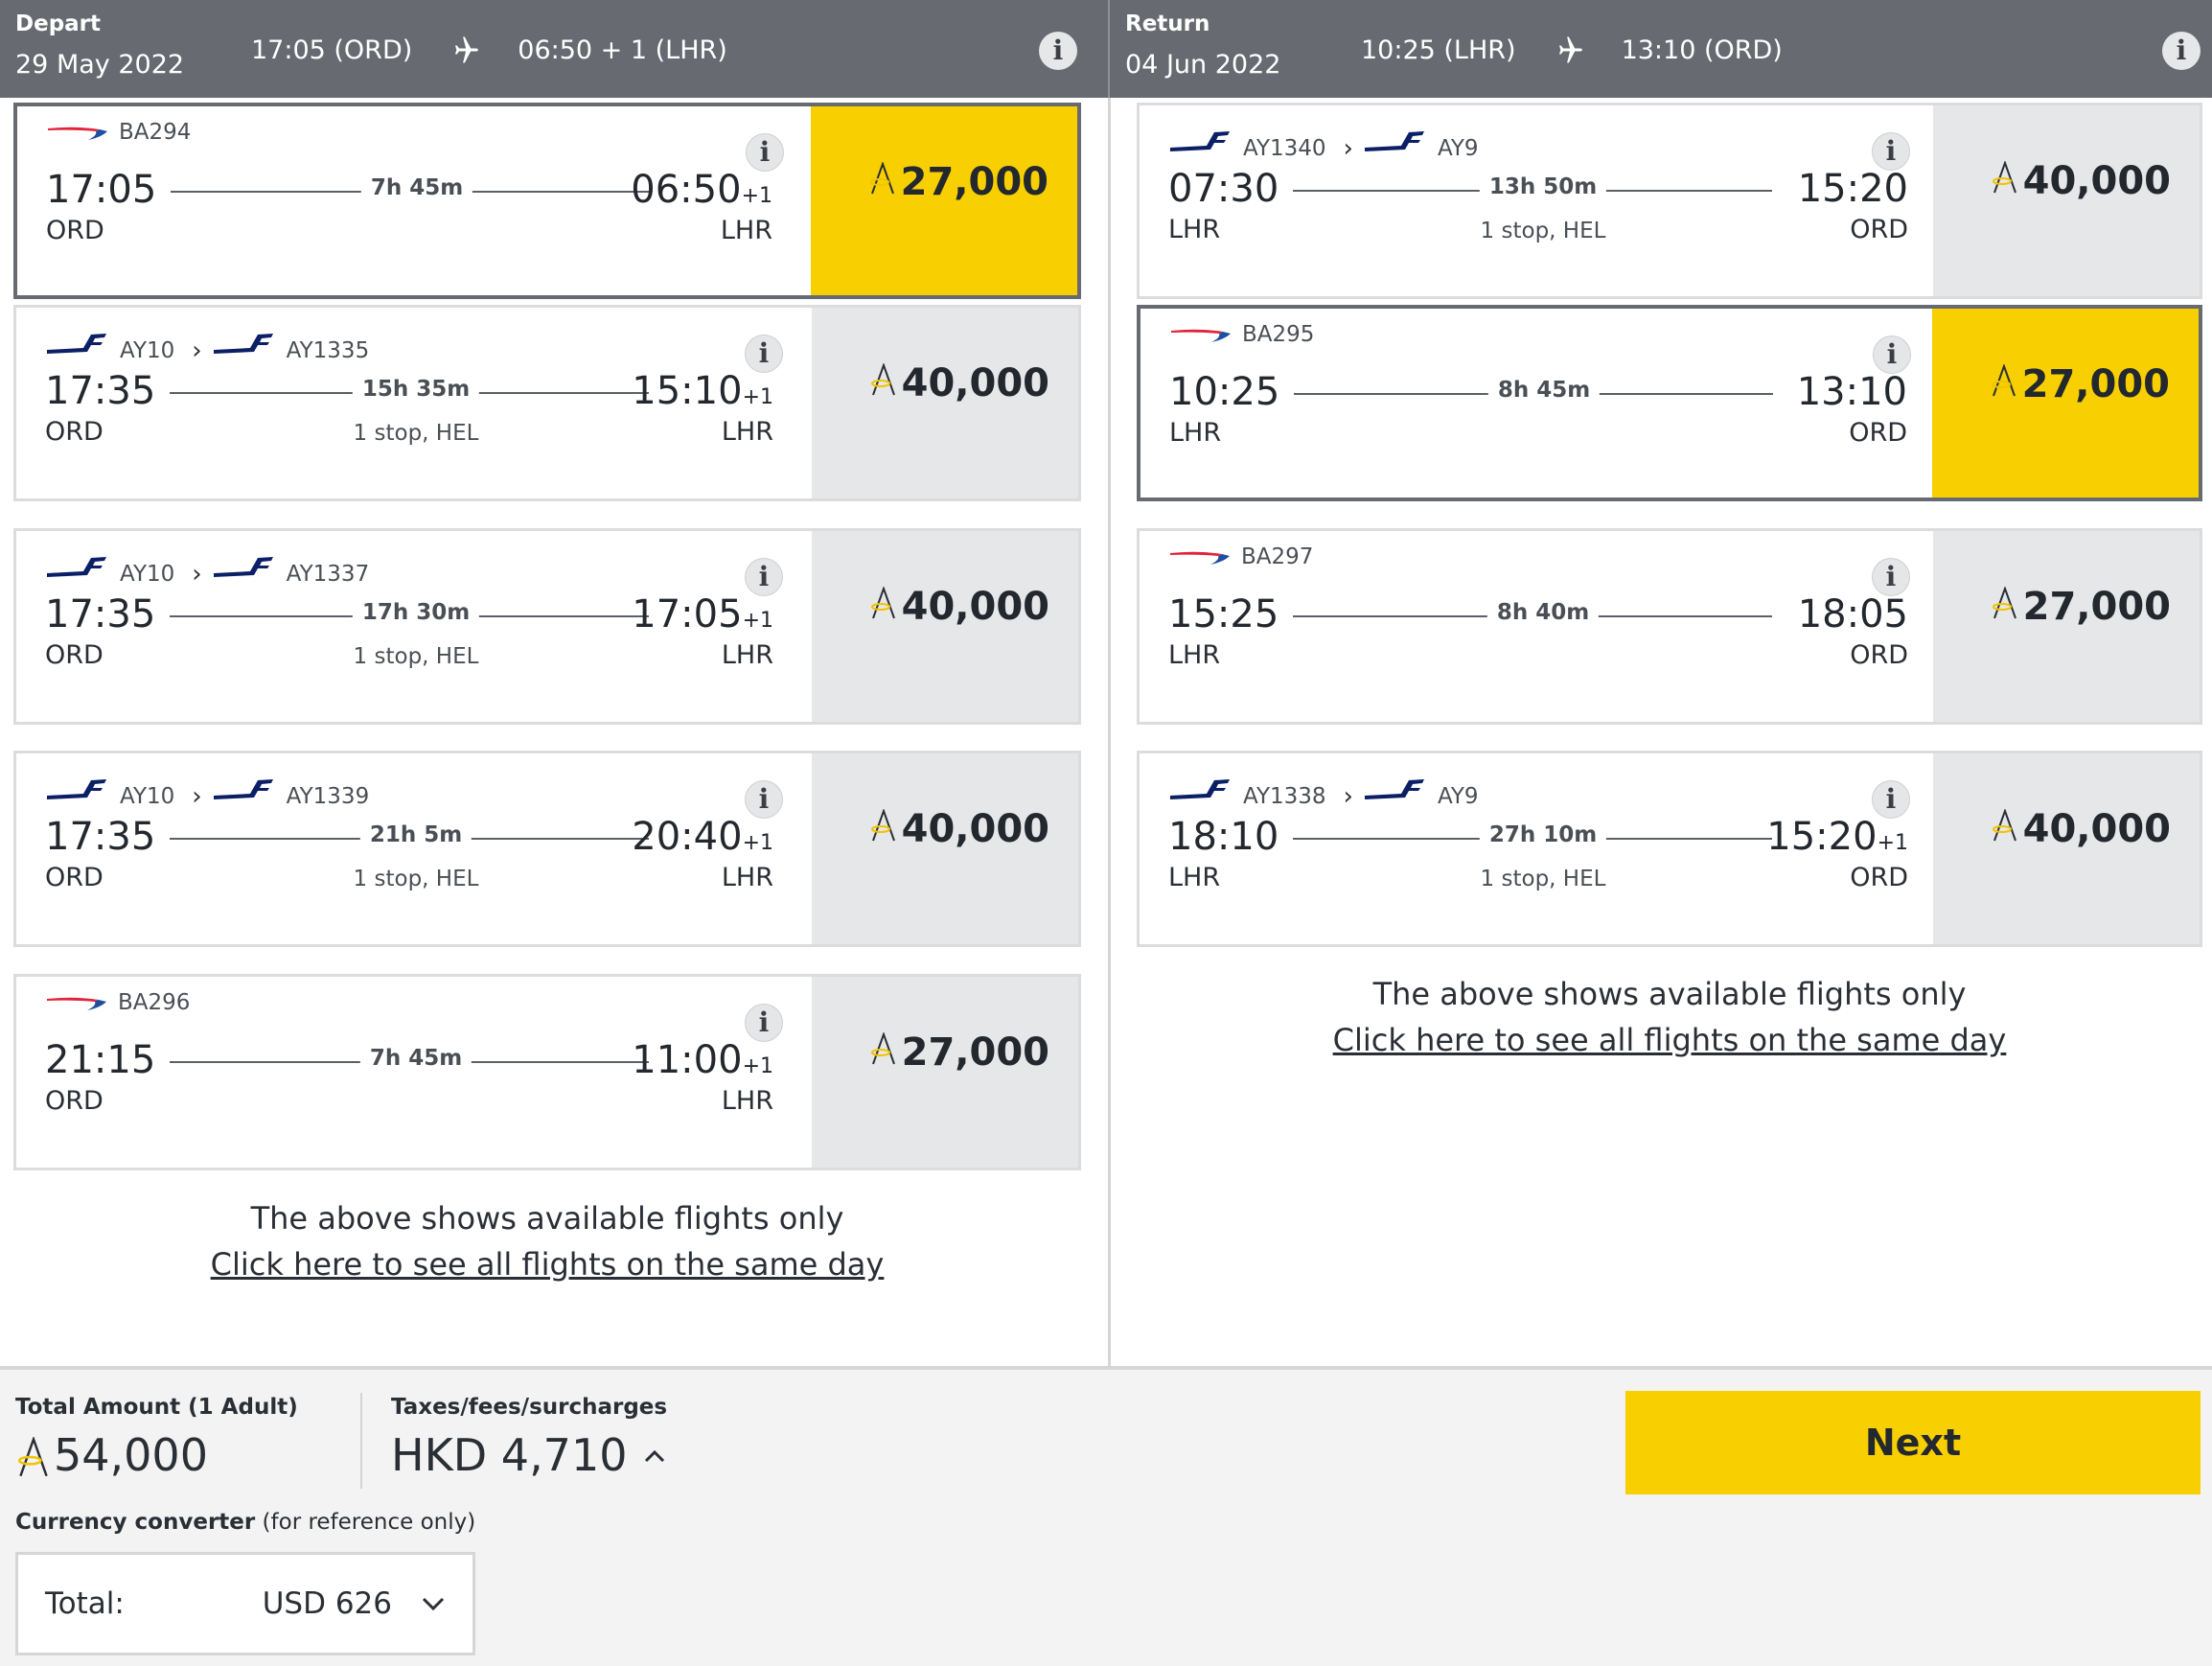 This screenshot has height=1666, width=2212. What do you see at coordinates (207, 567) in the screenshot?
I see `flight-numbers: AY10 › AY1337` at bounding box center [207, 567].